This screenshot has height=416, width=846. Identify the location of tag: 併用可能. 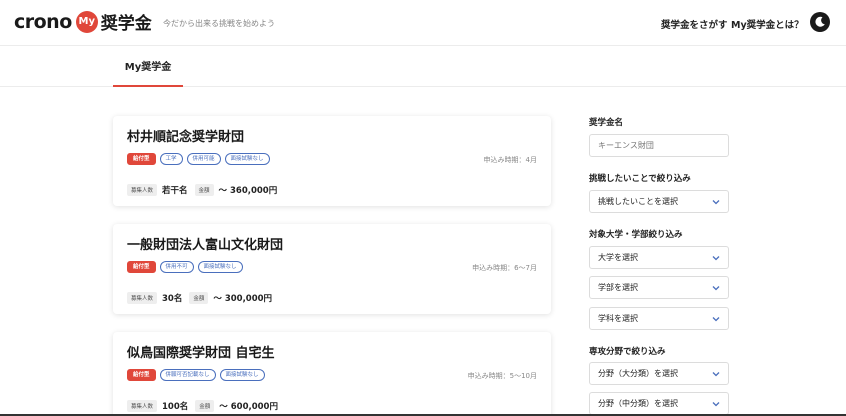
(203, 159).